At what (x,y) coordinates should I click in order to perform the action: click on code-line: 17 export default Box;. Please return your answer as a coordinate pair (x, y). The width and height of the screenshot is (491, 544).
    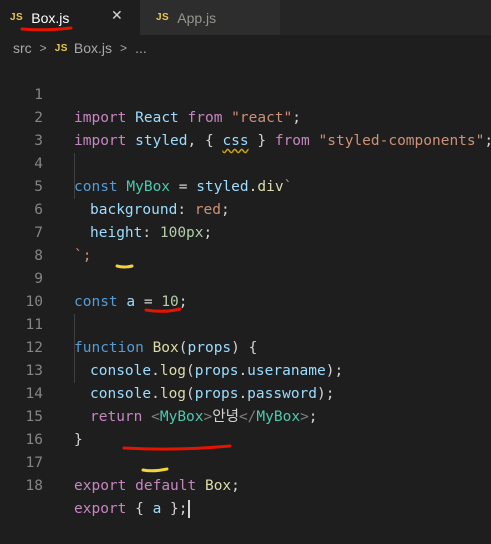
    Looking at the image, I should click on (245, 461).